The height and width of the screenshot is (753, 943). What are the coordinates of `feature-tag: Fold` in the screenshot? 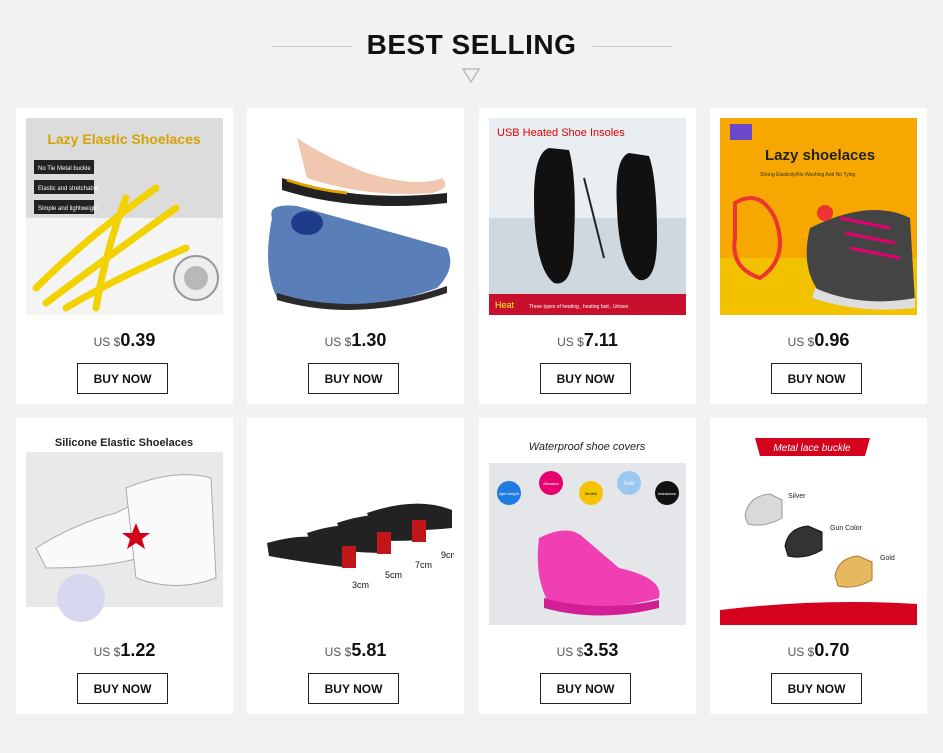 It's located at (629, 484).